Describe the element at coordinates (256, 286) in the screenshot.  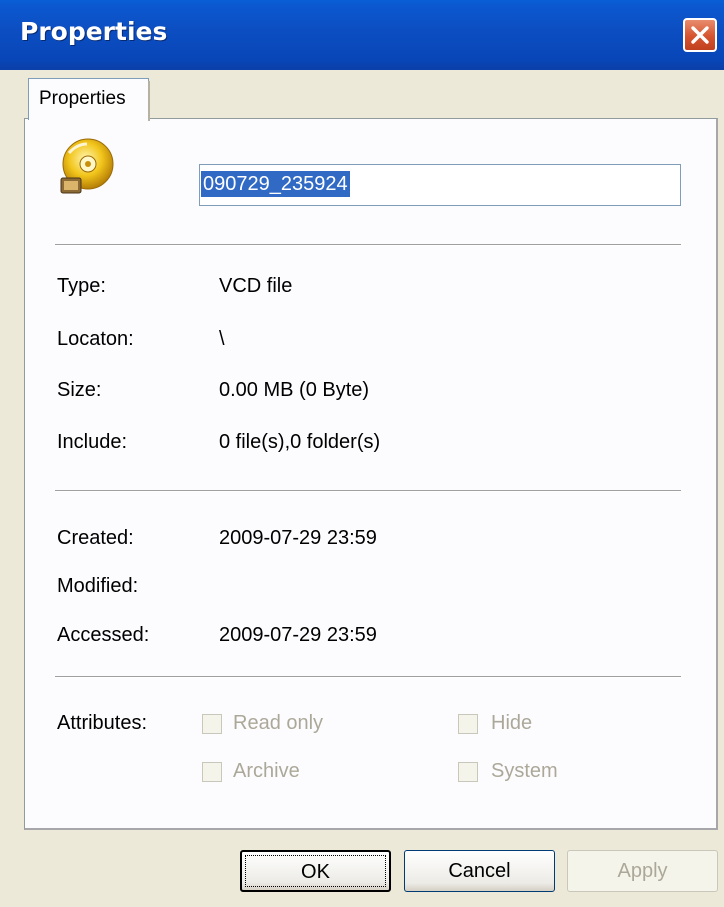
I see `type-value: VCD file` at that location.